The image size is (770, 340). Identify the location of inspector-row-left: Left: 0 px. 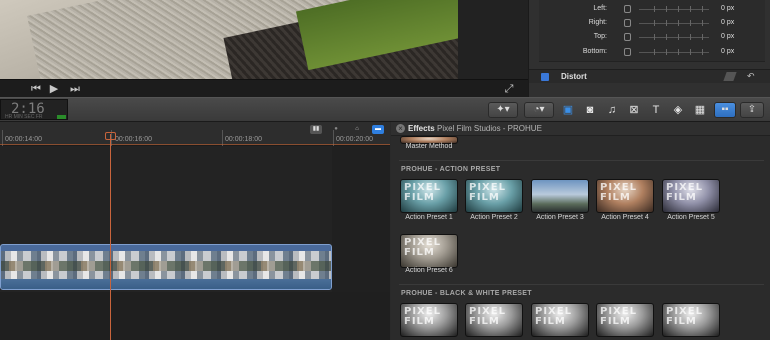
(645, 9).